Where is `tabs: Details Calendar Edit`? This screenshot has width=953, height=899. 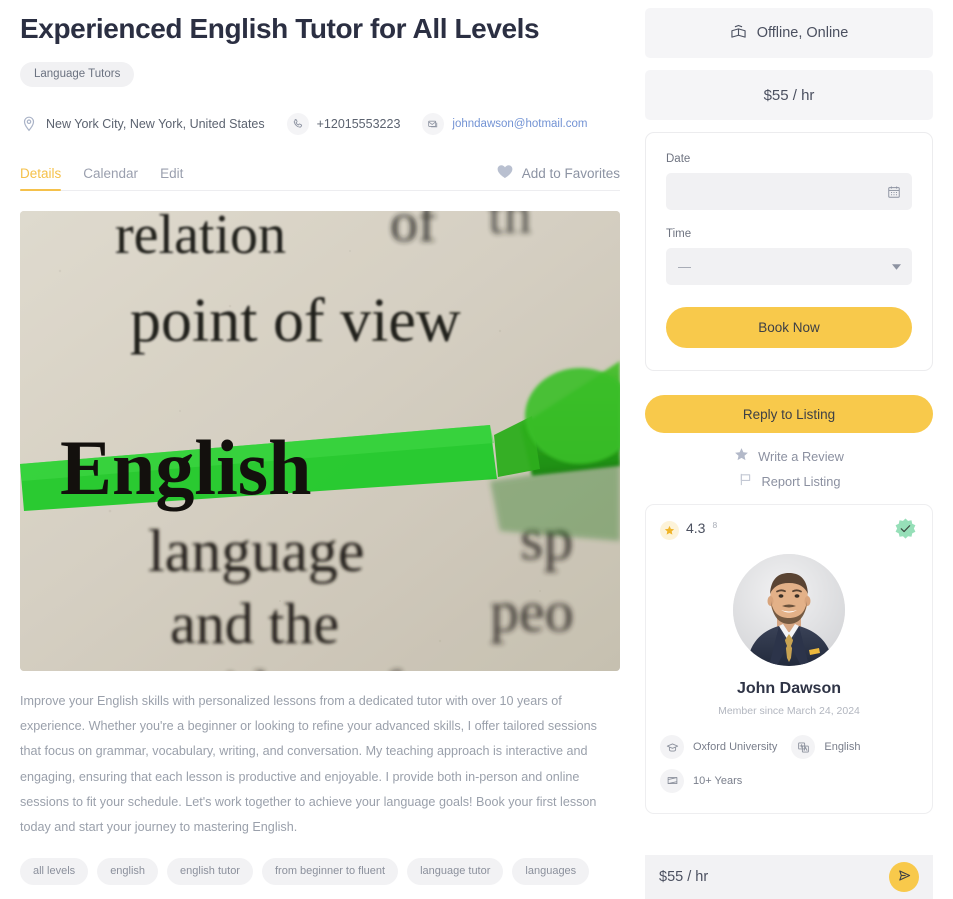 tabs: Details Calendar Edit is located at coordinates (101, 174).